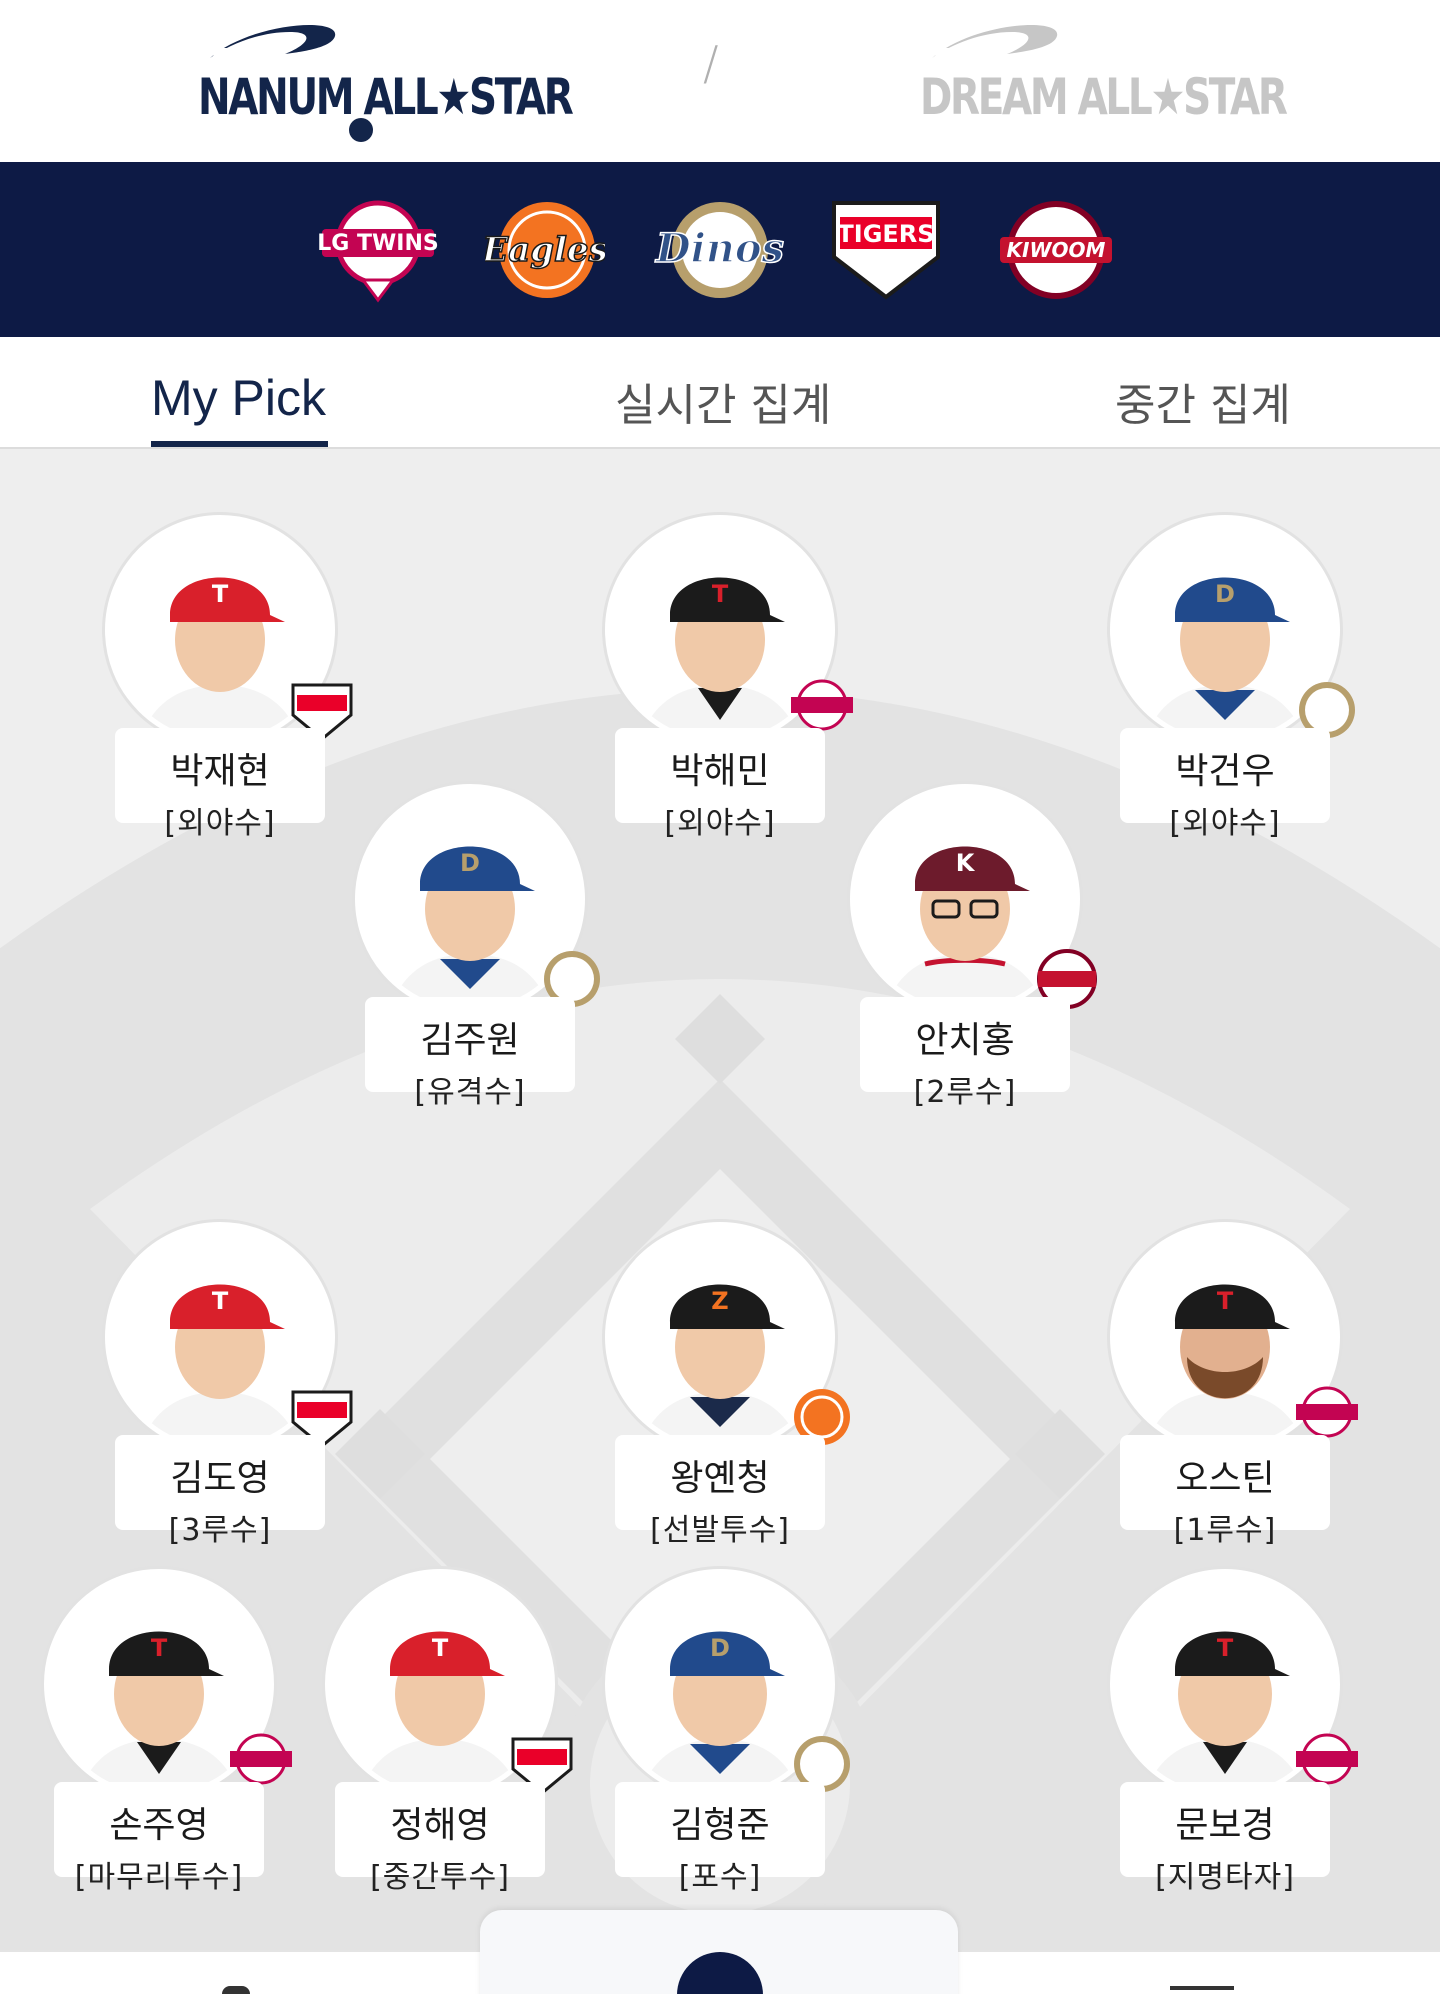 This screenshot has width=1440, height=1994. Describe the element at coordinates (720, 1825) in the screenshot. I see `player-name: 김형준` at that location.